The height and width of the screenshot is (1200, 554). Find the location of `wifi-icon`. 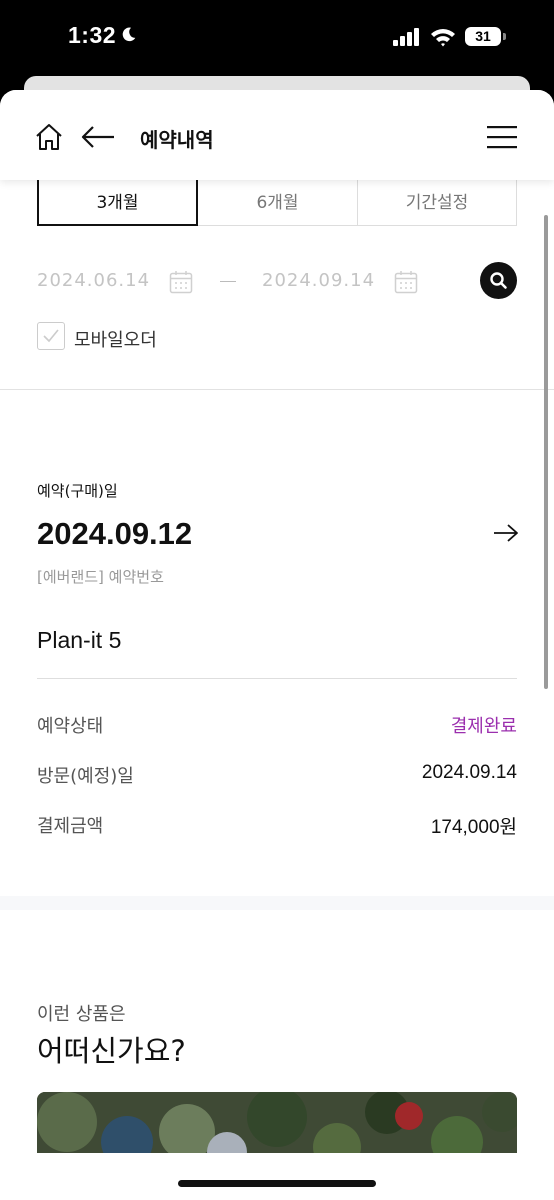

wifi-icon is located at coordinates (443, 38).